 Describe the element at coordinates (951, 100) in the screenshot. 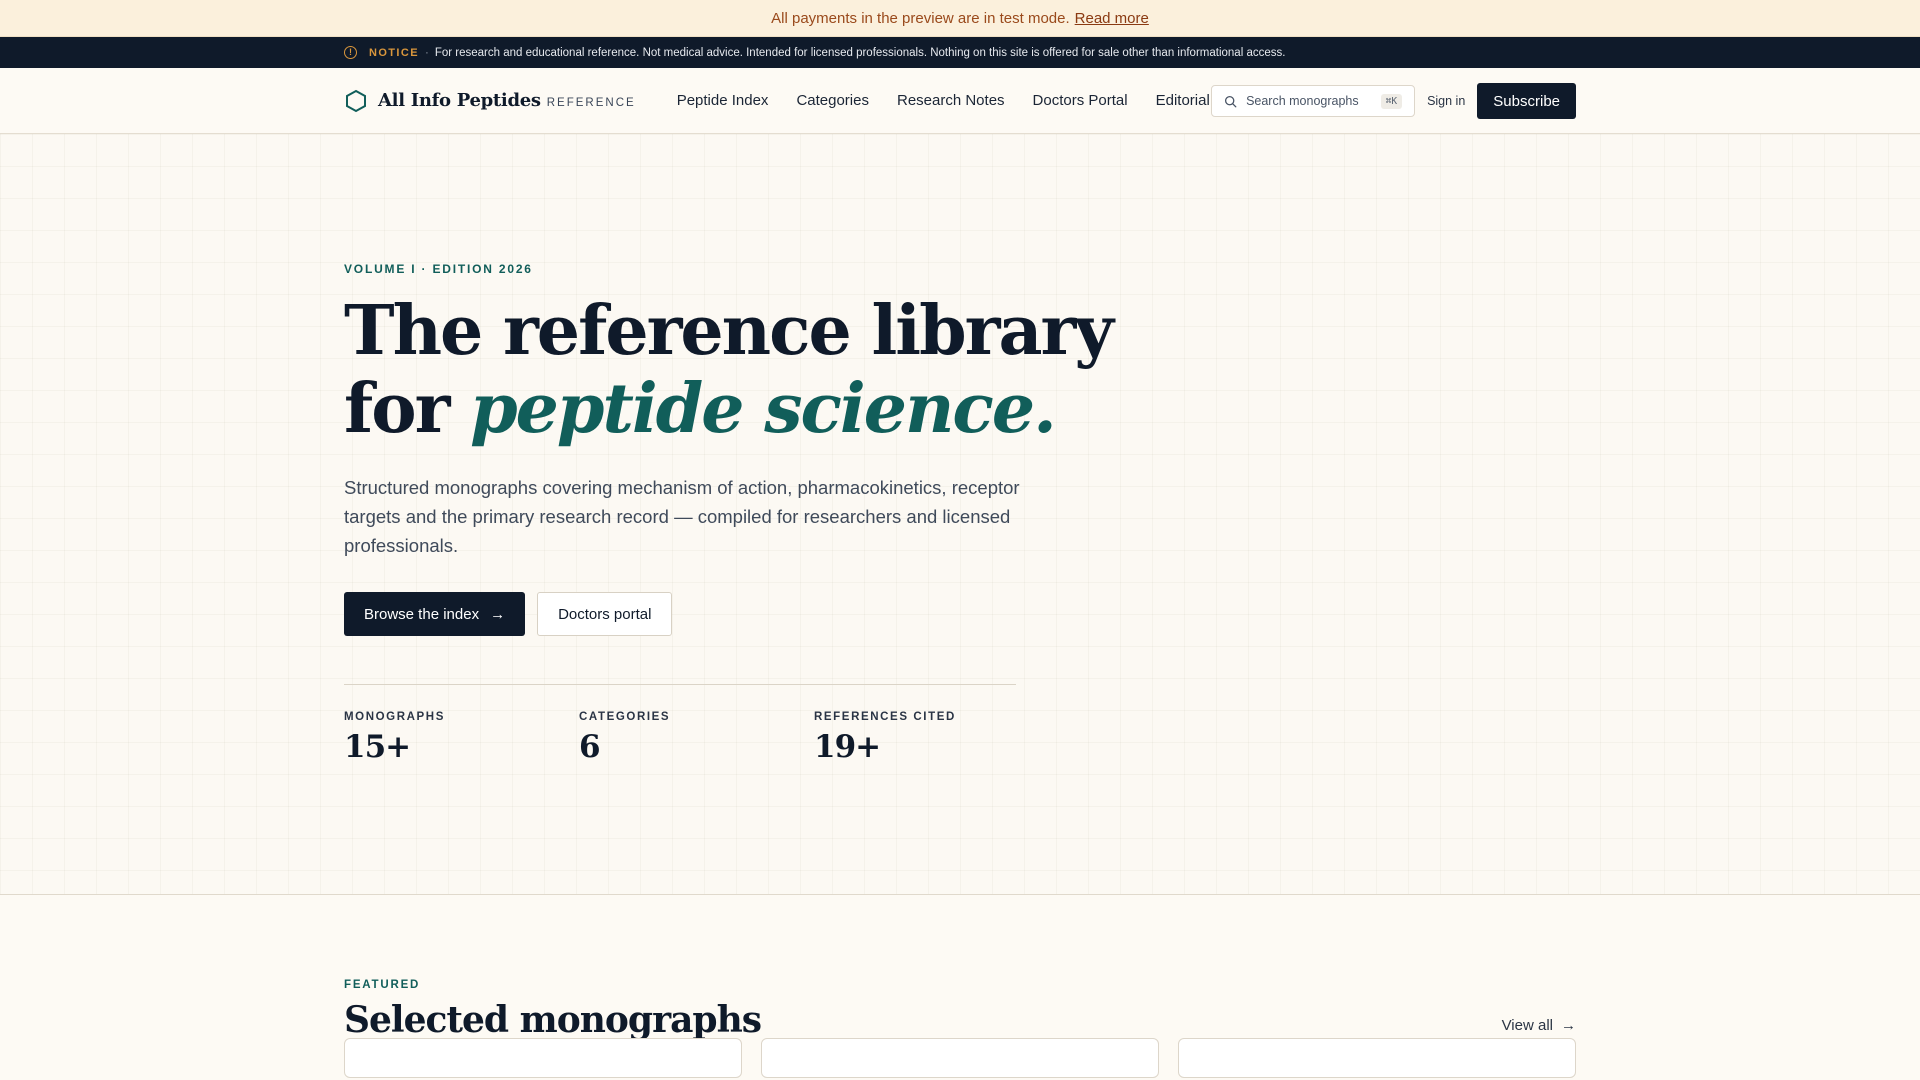

I see `nav-research-notes: Research Notes` at that location.